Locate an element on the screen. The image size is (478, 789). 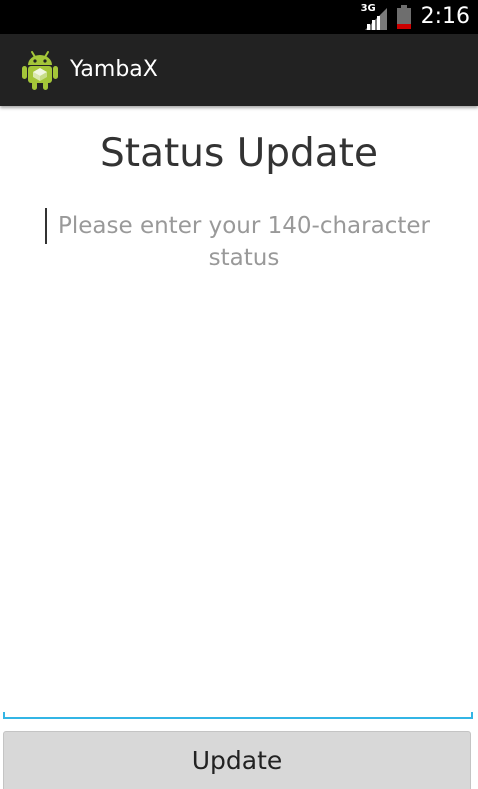
update-button: Update is located at coordinates (237, 760).